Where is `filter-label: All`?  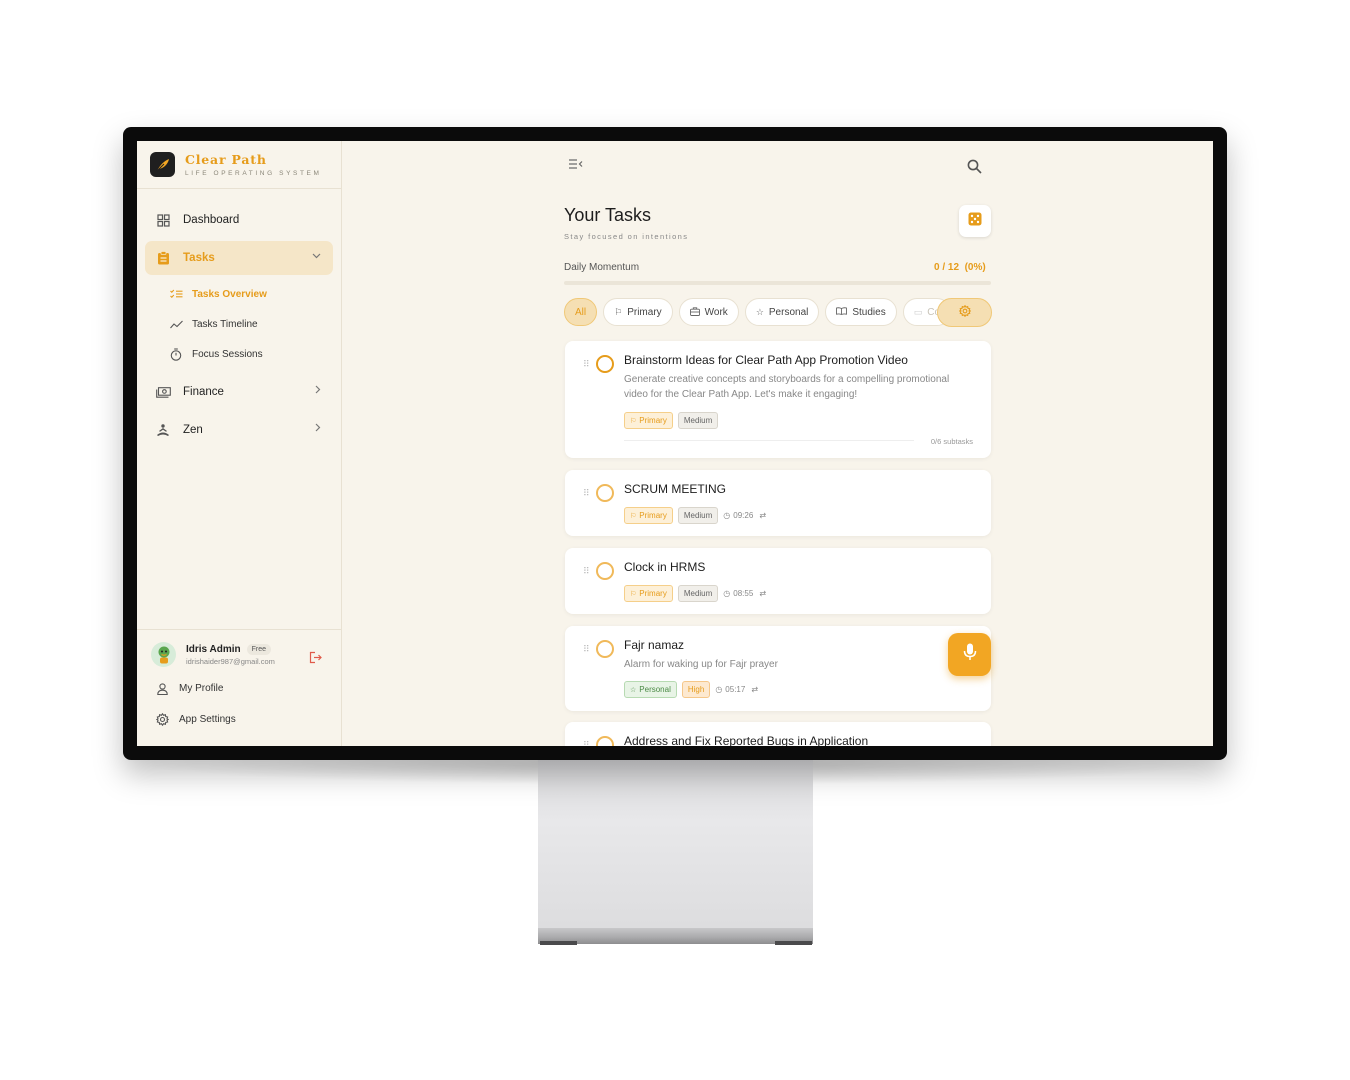 filter-label: All is located at coordinates (581, 312).